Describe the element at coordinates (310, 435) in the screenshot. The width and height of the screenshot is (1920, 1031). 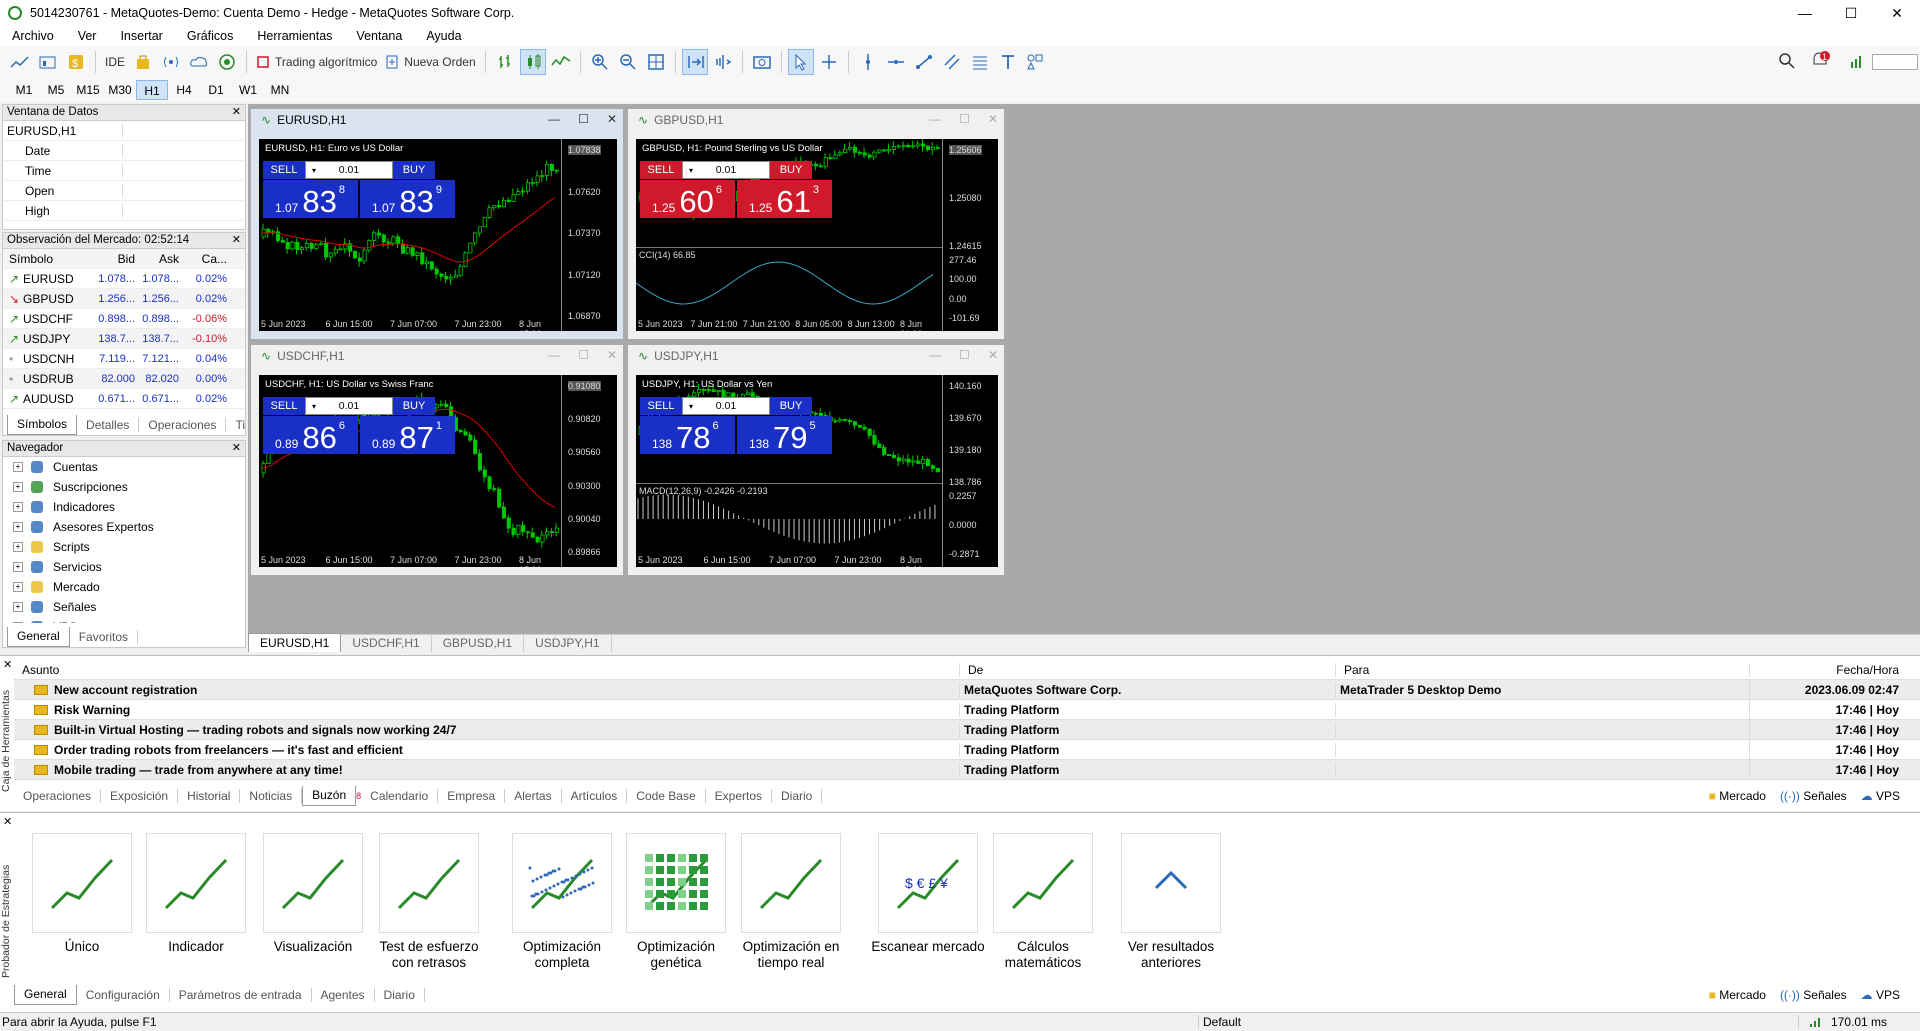
I see `bid-price-button: 0.89 86 6` at that location.